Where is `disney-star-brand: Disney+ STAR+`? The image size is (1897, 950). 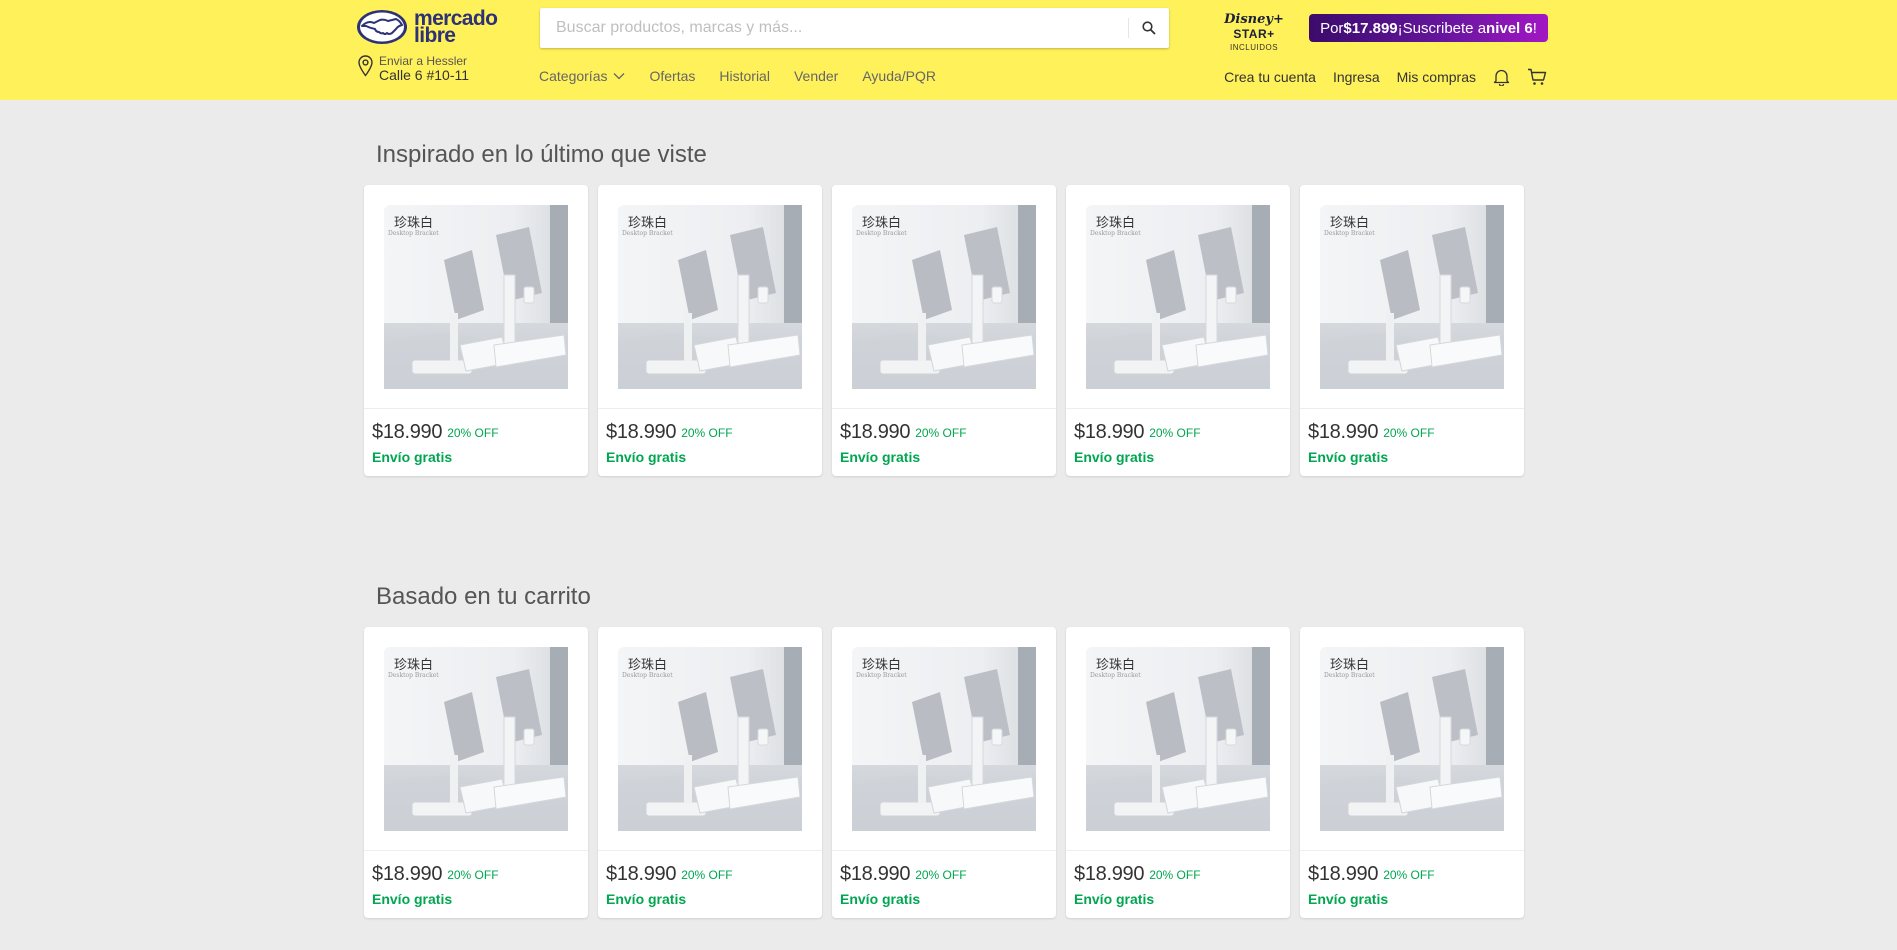
disney-star-brand: Disney+ STAR+ is located at coordinates (1254, 27).